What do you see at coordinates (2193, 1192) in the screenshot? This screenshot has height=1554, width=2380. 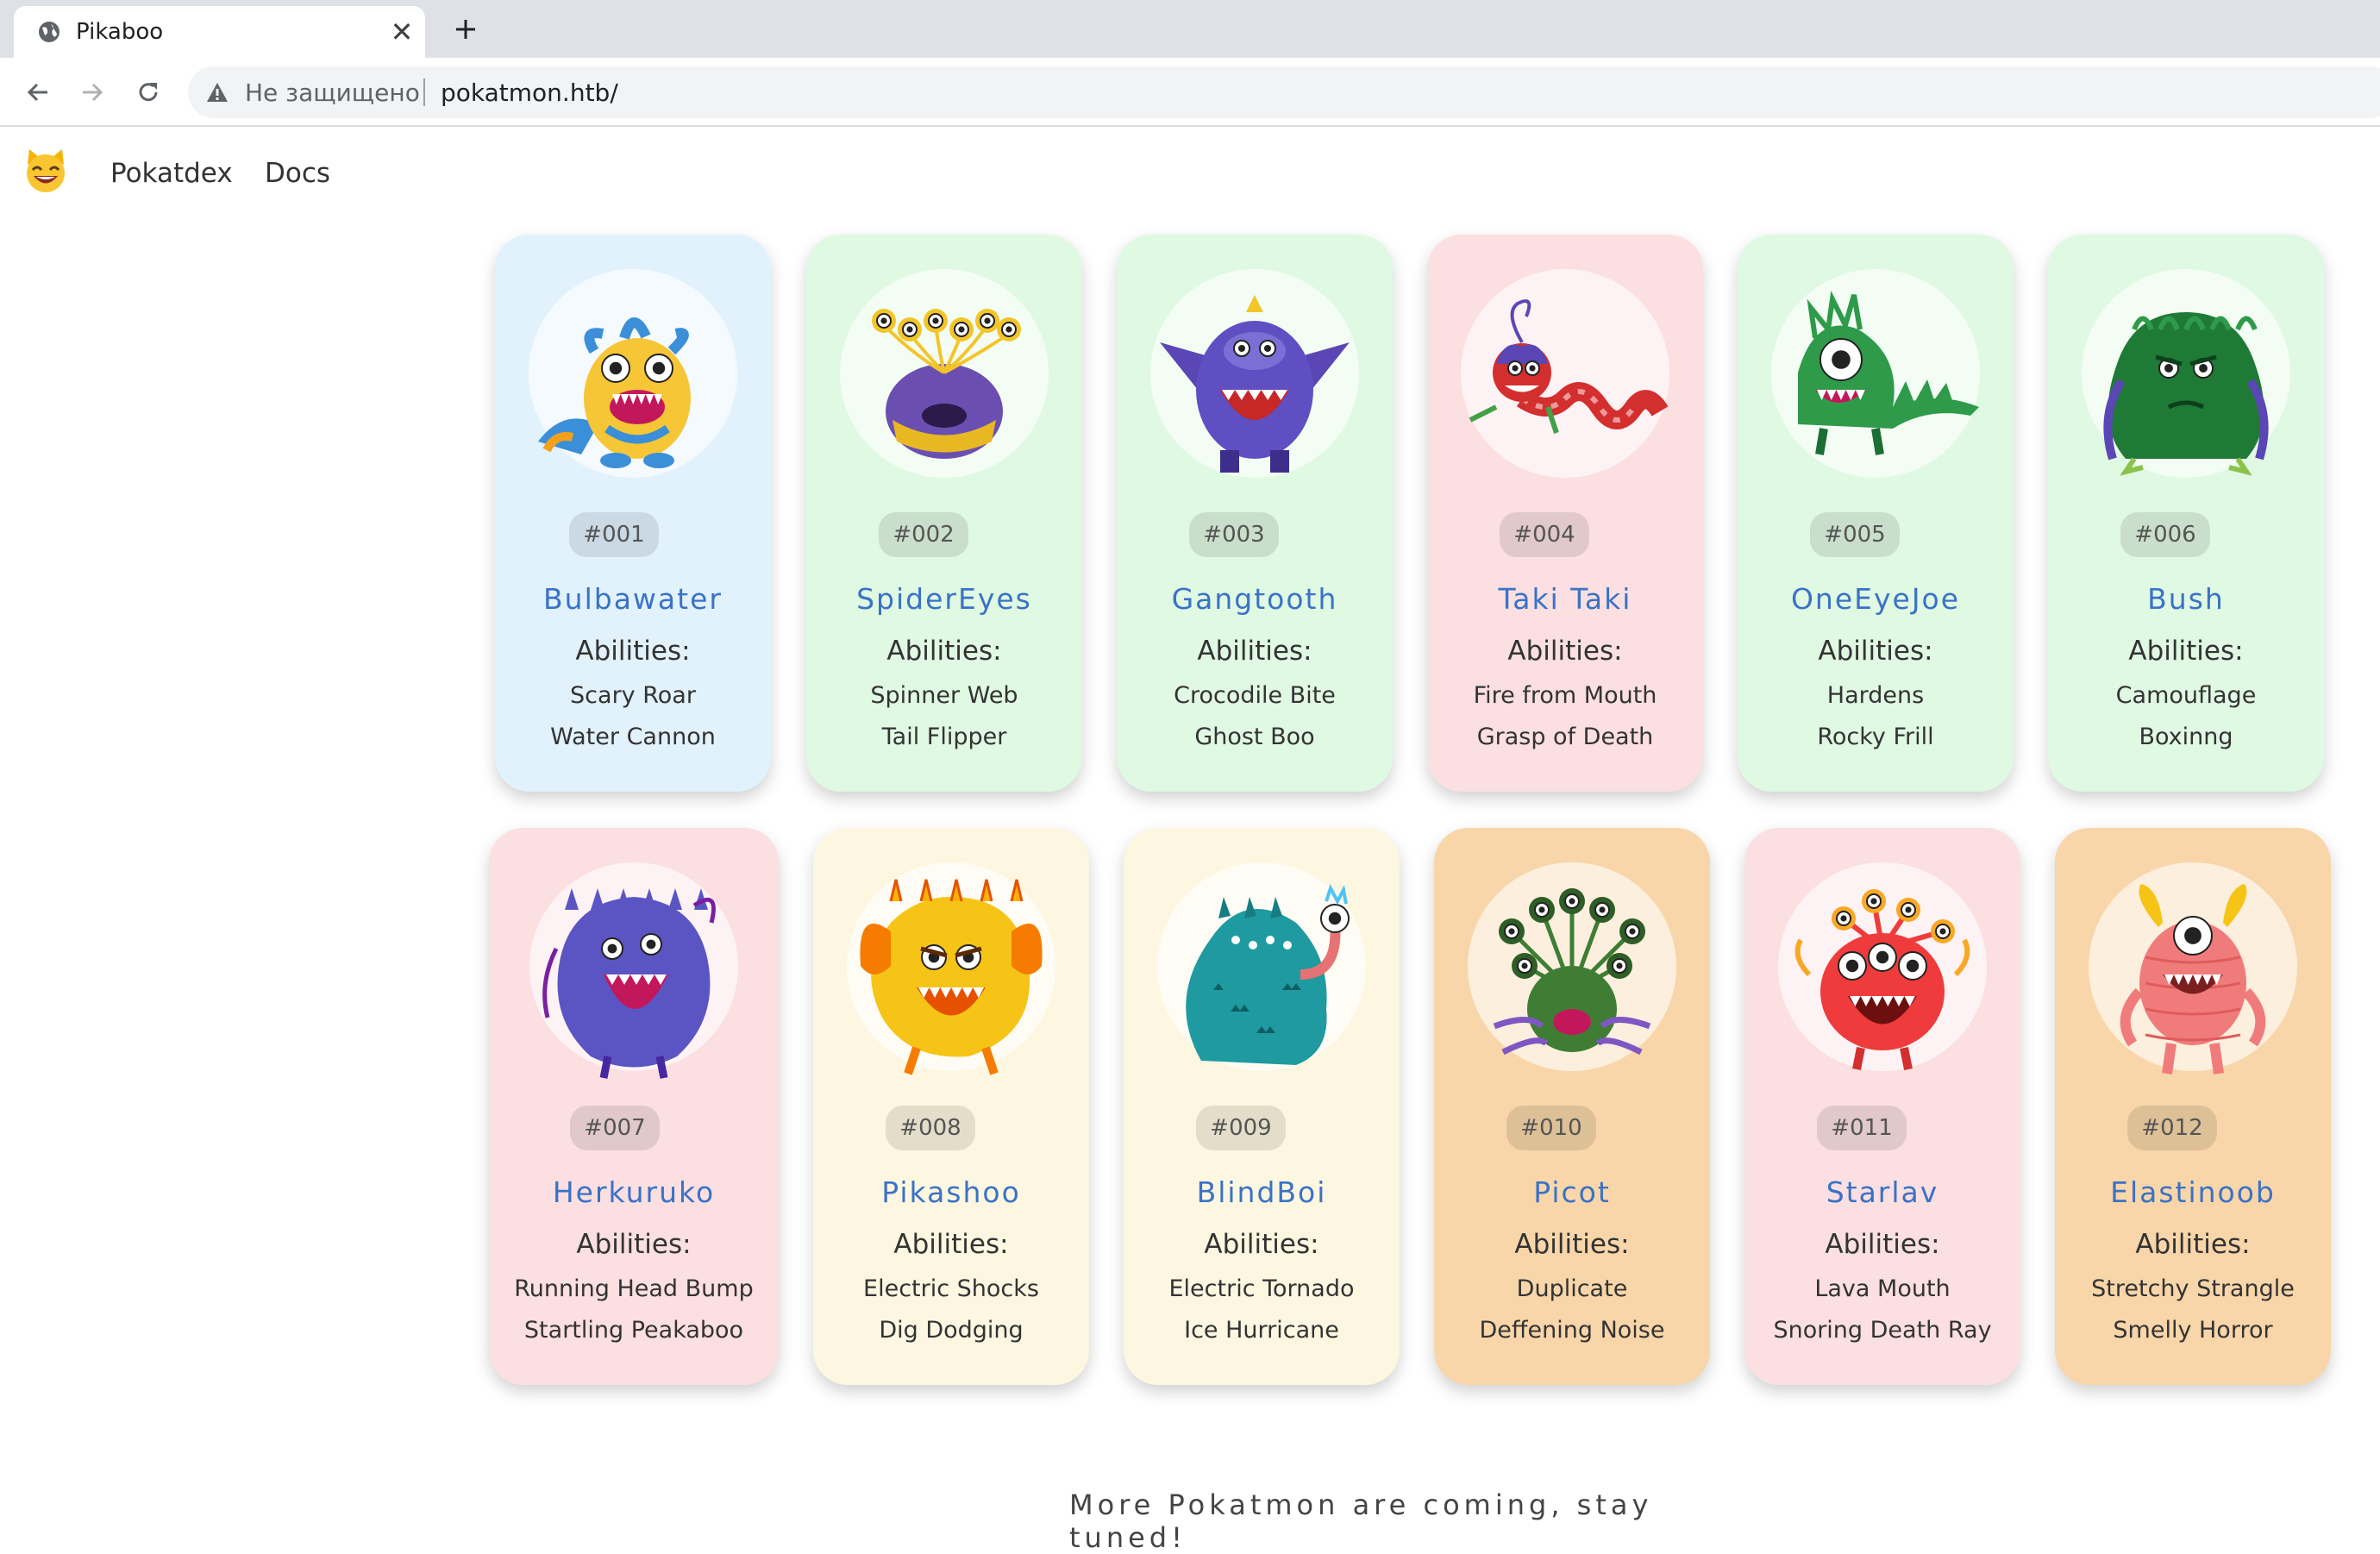 I see `monster-name: Elastinoob` at bounding box center [2193, 1192].